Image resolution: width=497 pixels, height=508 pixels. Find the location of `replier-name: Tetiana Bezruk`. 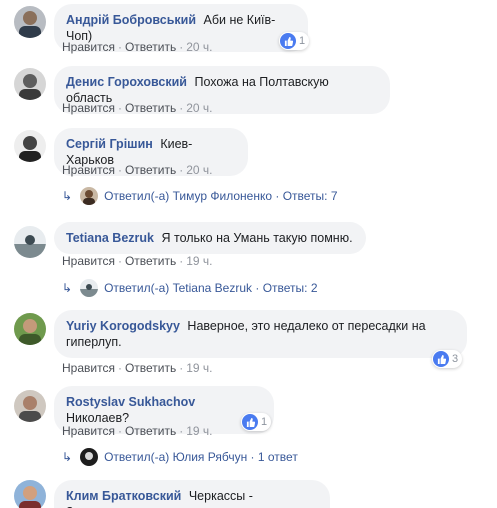

replier-name: Tetiana Bezruk is located at coordinates (212, 288).